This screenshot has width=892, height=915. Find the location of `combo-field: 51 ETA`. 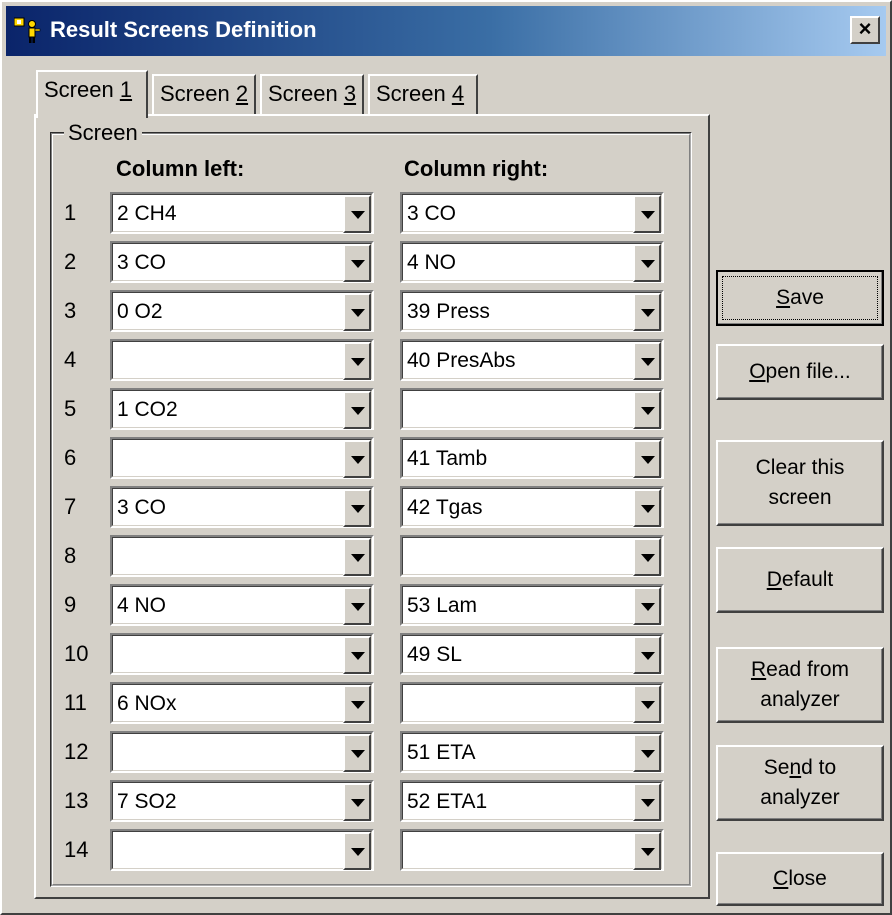

combo-field: 51 ETA is located at coordinates (532, 752).